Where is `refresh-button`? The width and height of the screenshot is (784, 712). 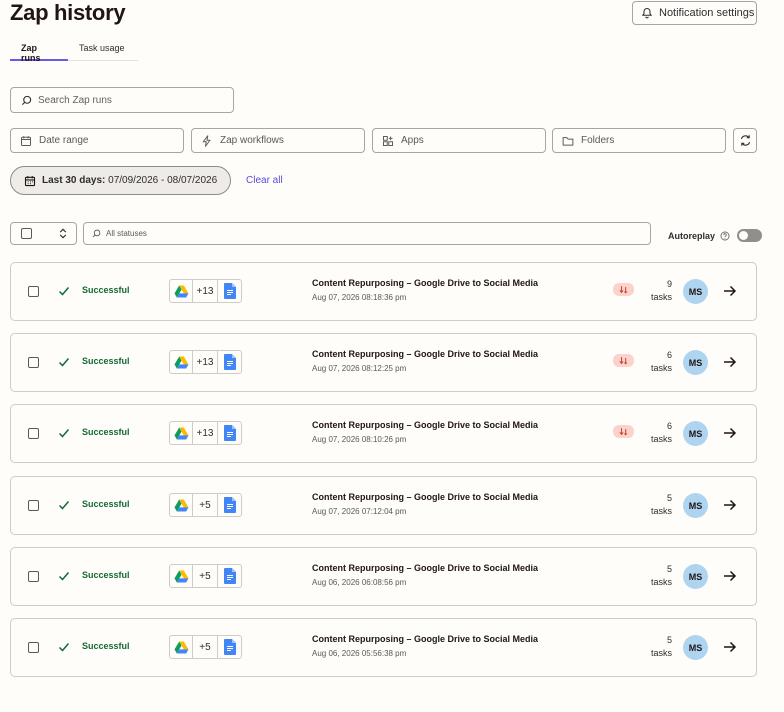 refresh-button is located at coordinates (745, 140).